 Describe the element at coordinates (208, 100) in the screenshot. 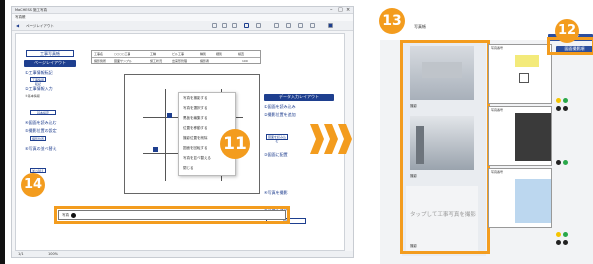

I see `menu-item-take-photo: 写真を撮影する` at that location.